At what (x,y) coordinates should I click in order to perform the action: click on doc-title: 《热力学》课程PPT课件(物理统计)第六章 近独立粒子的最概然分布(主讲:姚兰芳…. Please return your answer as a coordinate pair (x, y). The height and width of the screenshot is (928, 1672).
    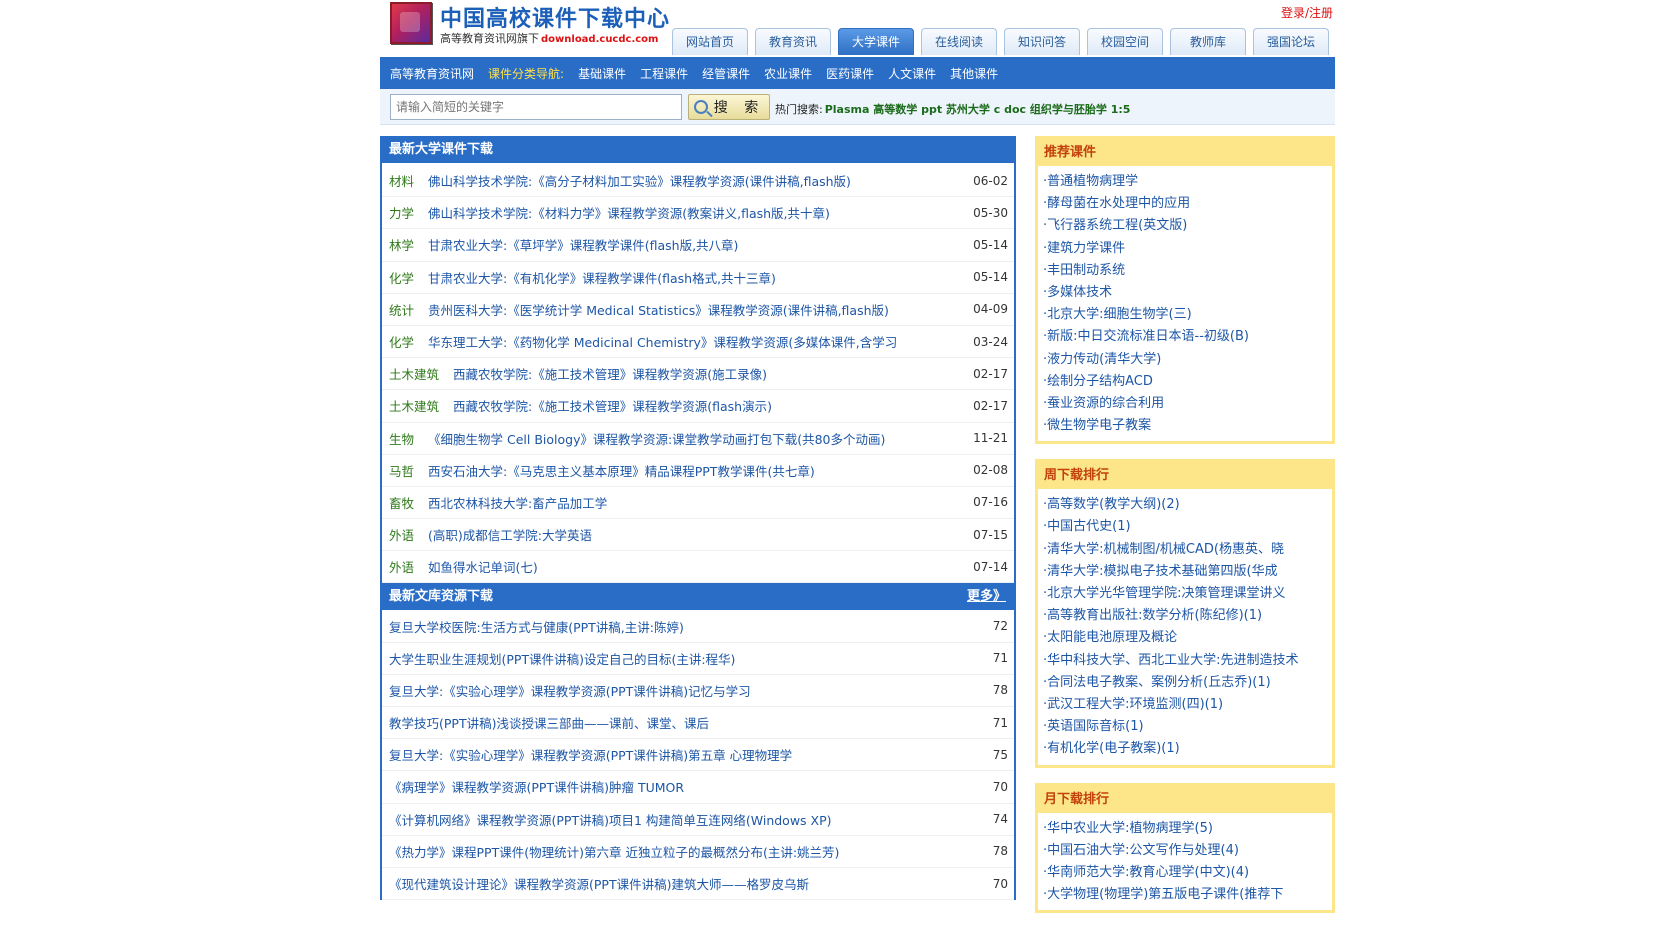
    Looking at the image, I should click on (669, 851).